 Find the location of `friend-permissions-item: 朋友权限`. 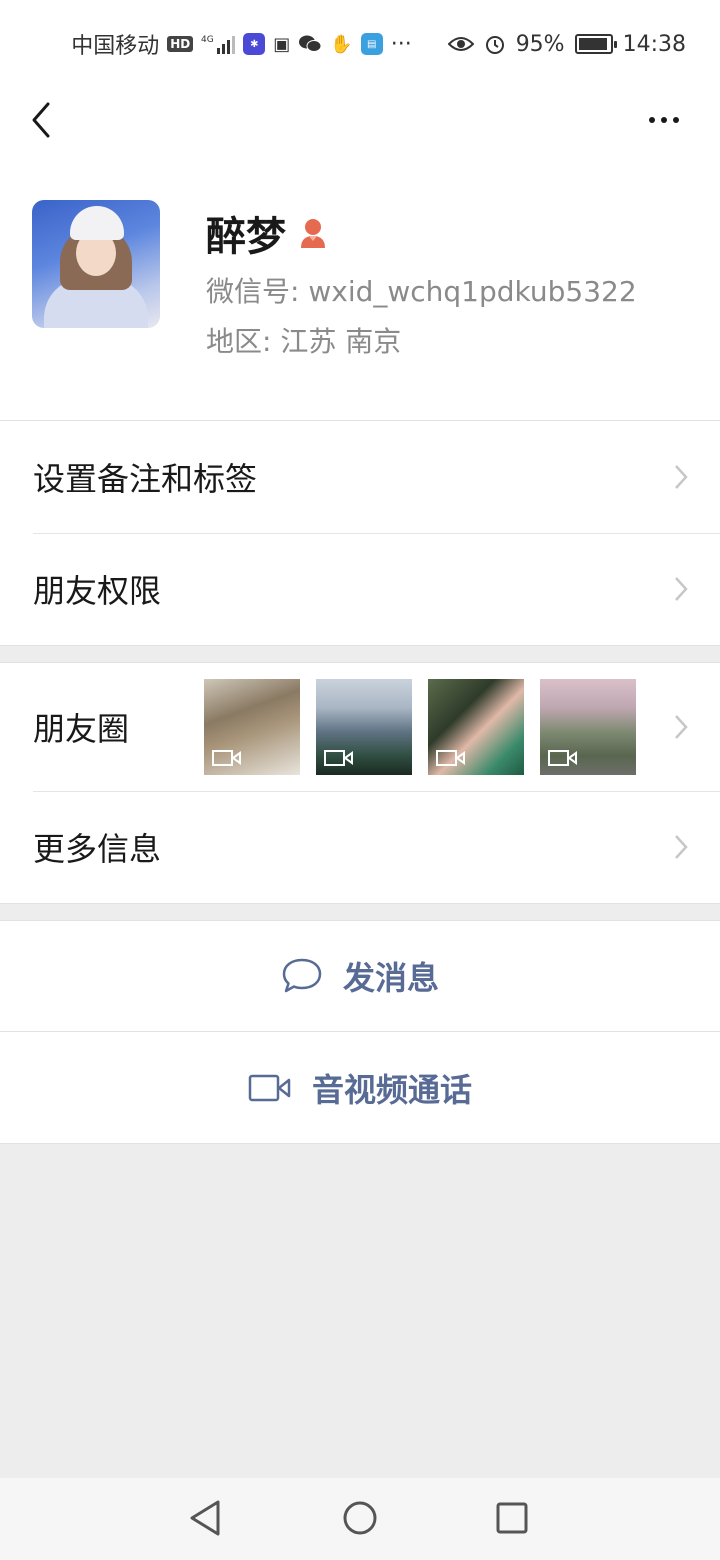

friend-permissions-item: 朋友权限 is located at coordinates (360, 589).